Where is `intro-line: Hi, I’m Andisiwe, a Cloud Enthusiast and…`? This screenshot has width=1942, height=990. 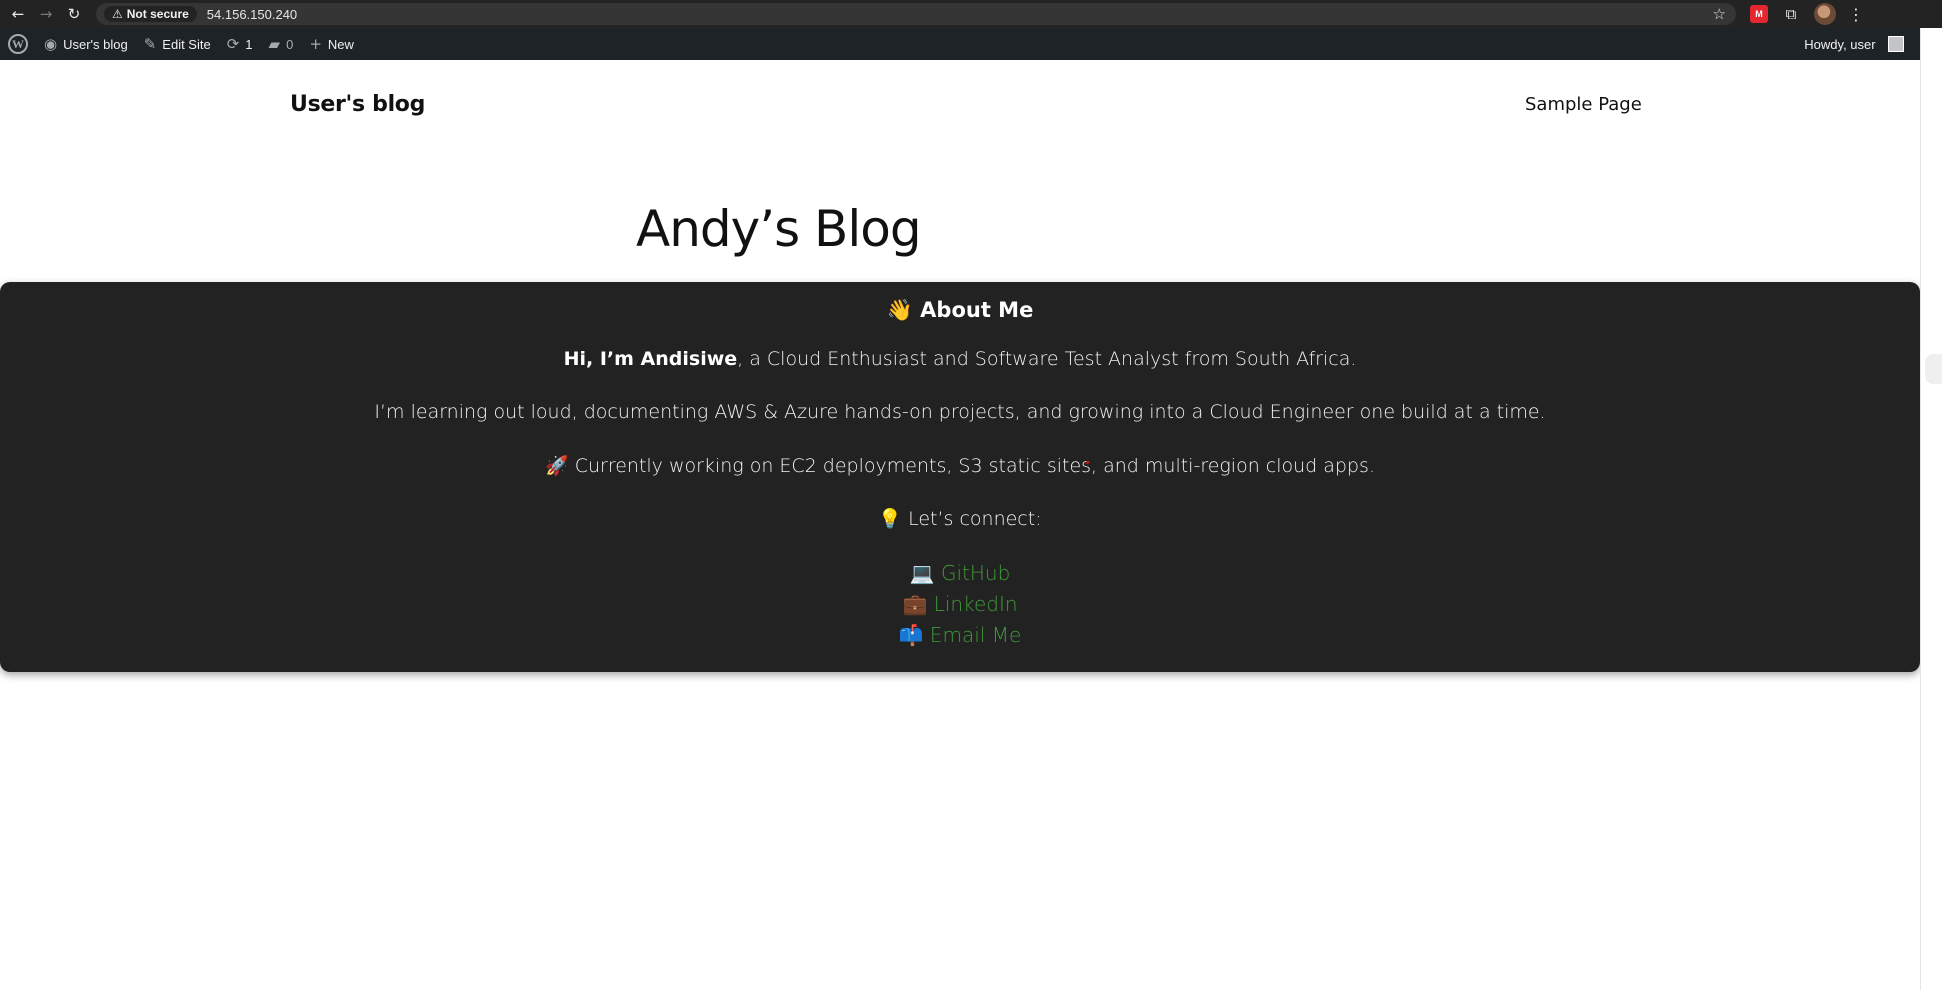 intro-line: Hi, I’m Andisiwe, a Cloud Enthusiast and… is located at coordinates (960, 359).